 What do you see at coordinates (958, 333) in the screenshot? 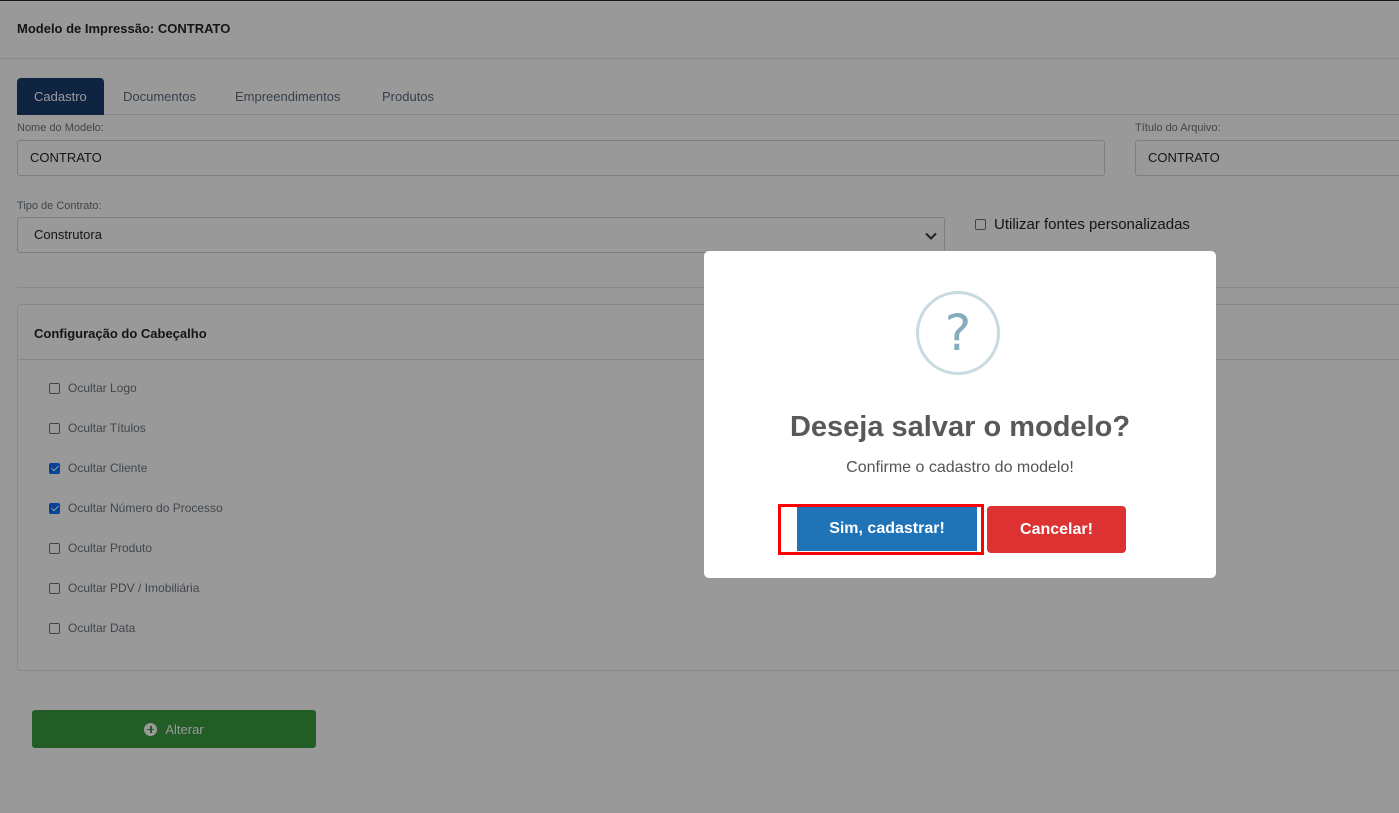
I see `question-icon: ?` at bounding box center [958, 333].